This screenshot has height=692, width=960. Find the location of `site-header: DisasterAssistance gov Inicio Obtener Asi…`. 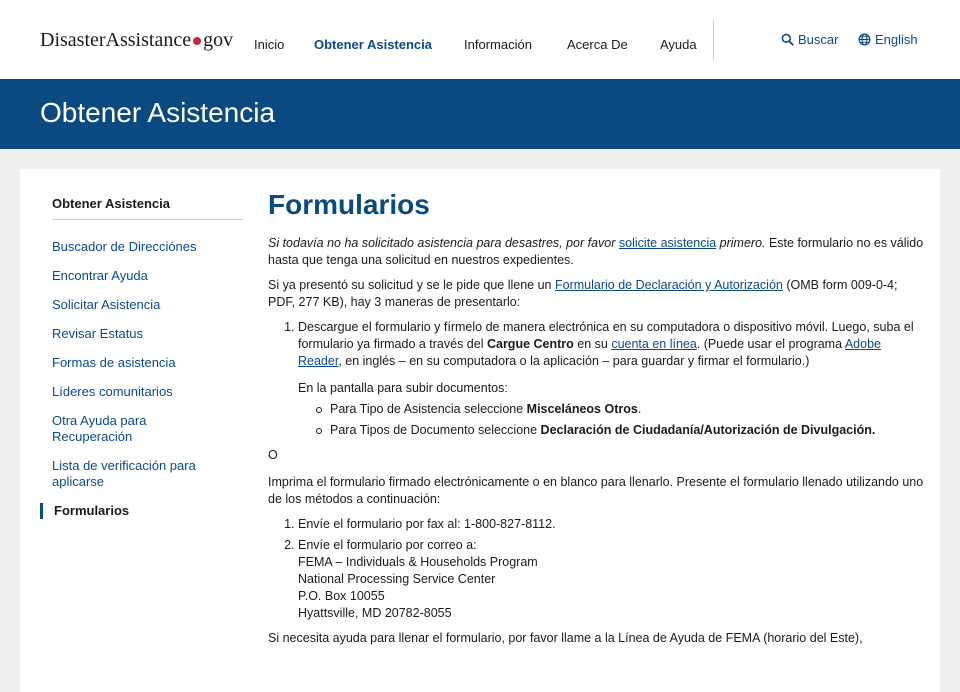

site-header: DisasterAssistance gov Inicio Obtener Asi… is located at coordinates (480, 39).